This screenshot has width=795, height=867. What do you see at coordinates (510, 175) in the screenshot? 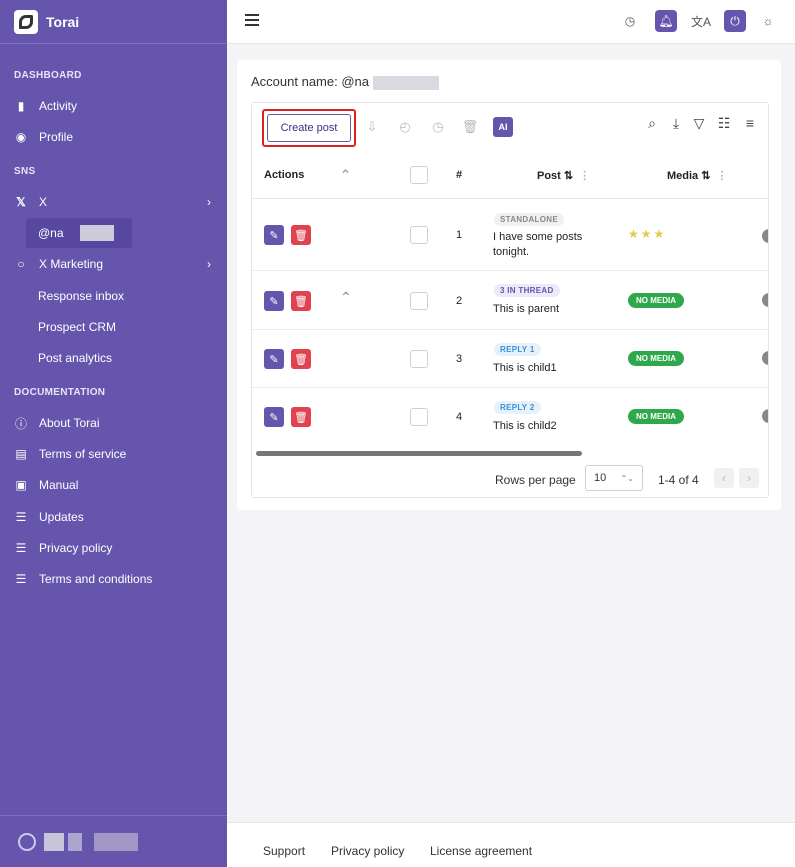
I see `table-header: Actions ⌃ # Post ⇅ ⋮ Media ⇅ ⋮` at bounding box center [510, 175].